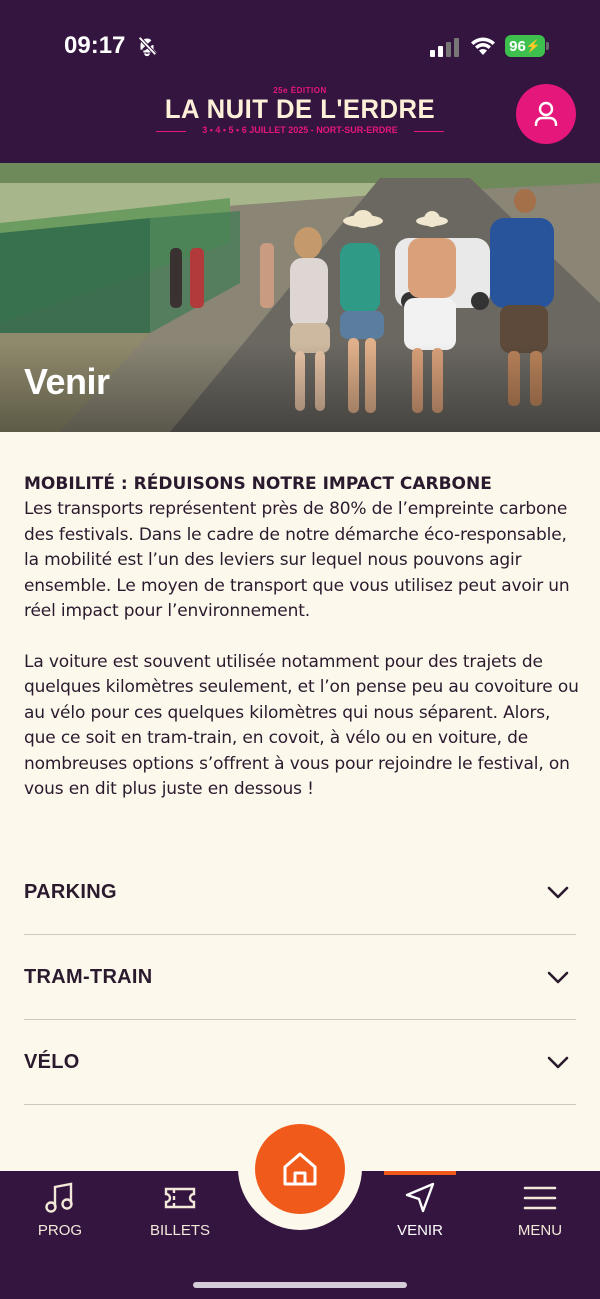  Describe the element at coordinates (300, 892) in the screenshot. I see `accordion-item-parking: PARKING` at that location.